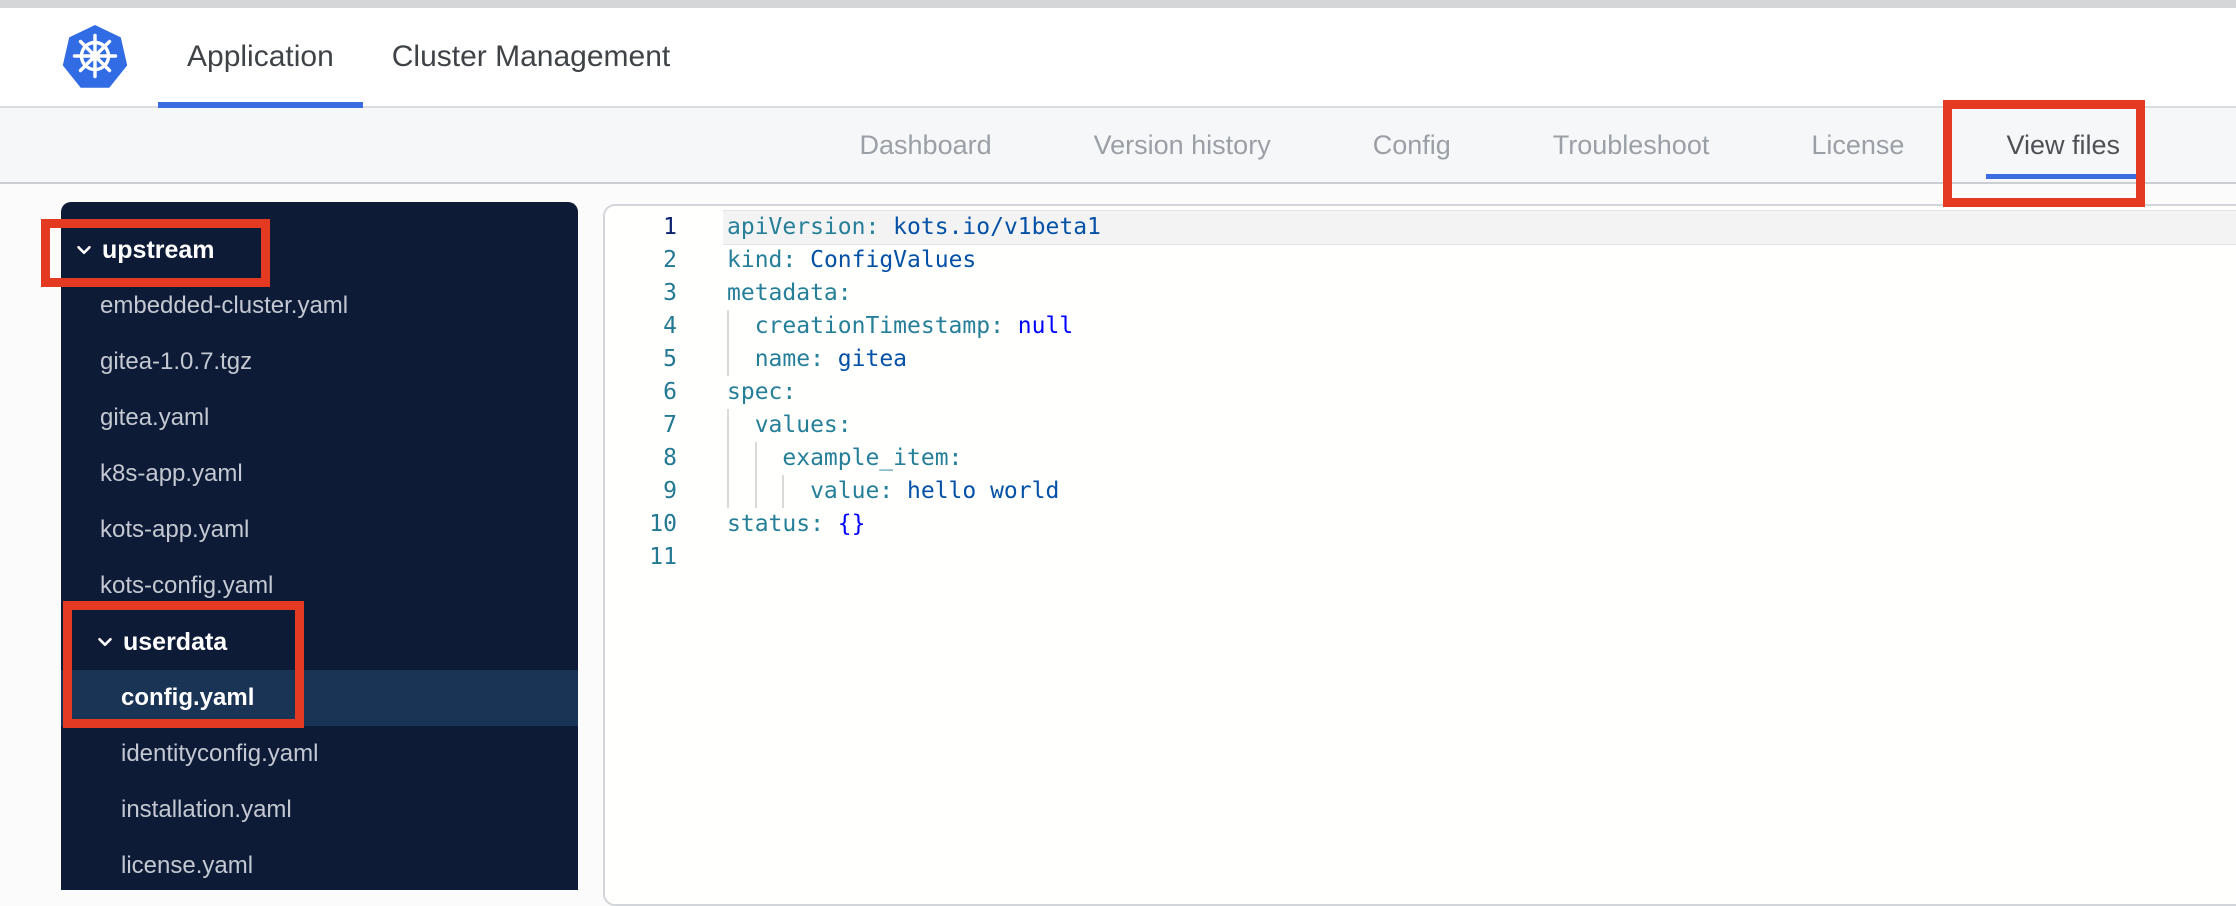  I want to click on code-line: 9 value: hello world, so click(1420, 491).